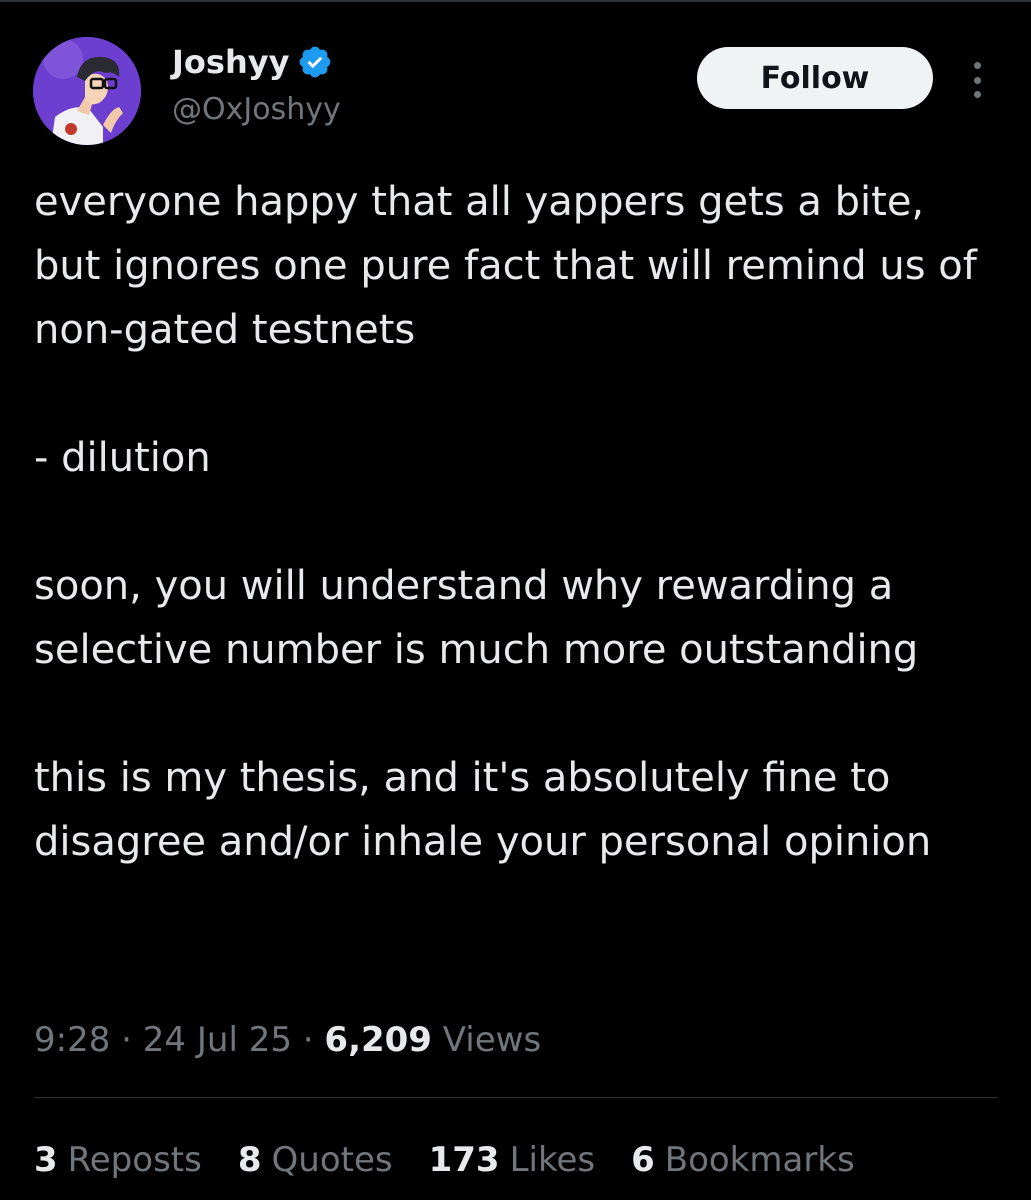  What do you see at coordinates (332, 1160) in the screenshot?
I see `quotes-label: Quotes` at bounding box center [332, 1160].